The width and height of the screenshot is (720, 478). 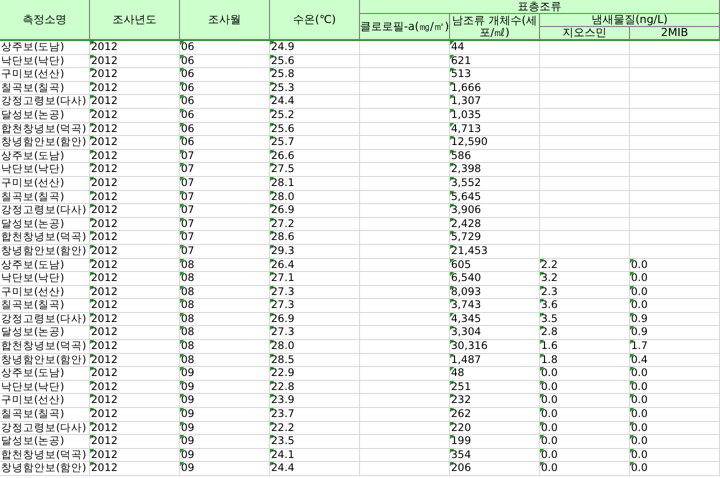 What do you see at coordinates (675, 33) in the screenshot?
I see `column-header: 2MIB` at bounding box center [675, 33].